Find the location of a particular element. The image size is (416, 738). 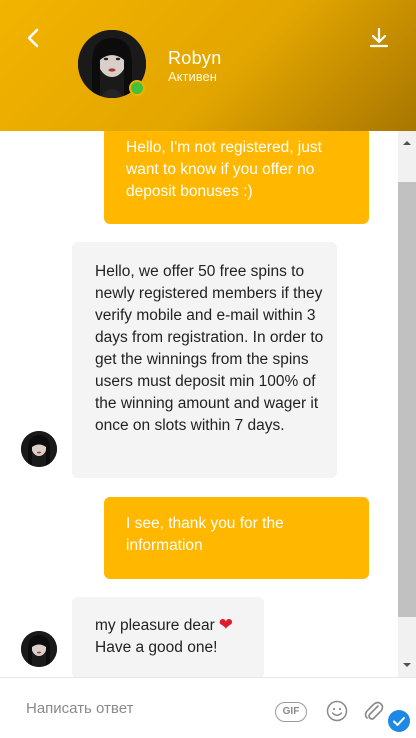

paperclip-icon is located at coordinates (373, 711).